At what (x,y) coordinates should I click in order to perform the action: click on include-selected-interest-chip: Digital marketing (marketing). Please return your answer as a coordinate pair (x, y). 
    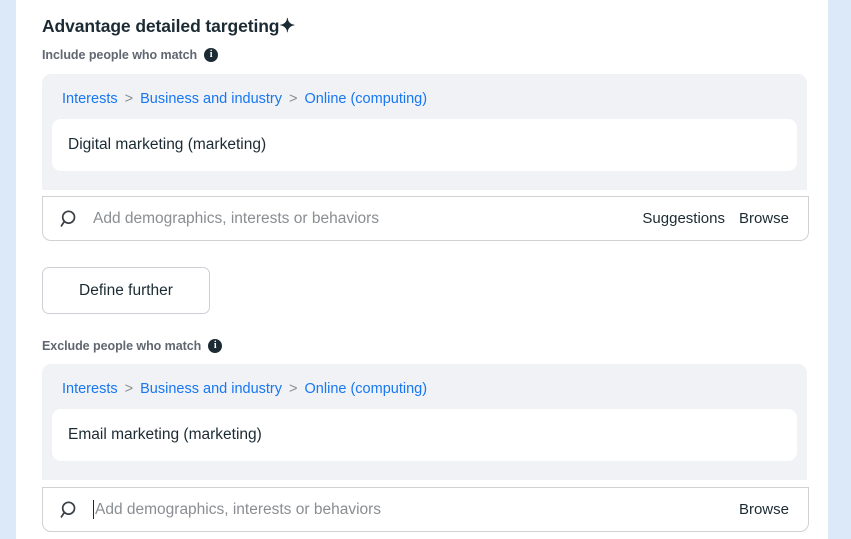
    Looking at the image, I should click on (424, 145).